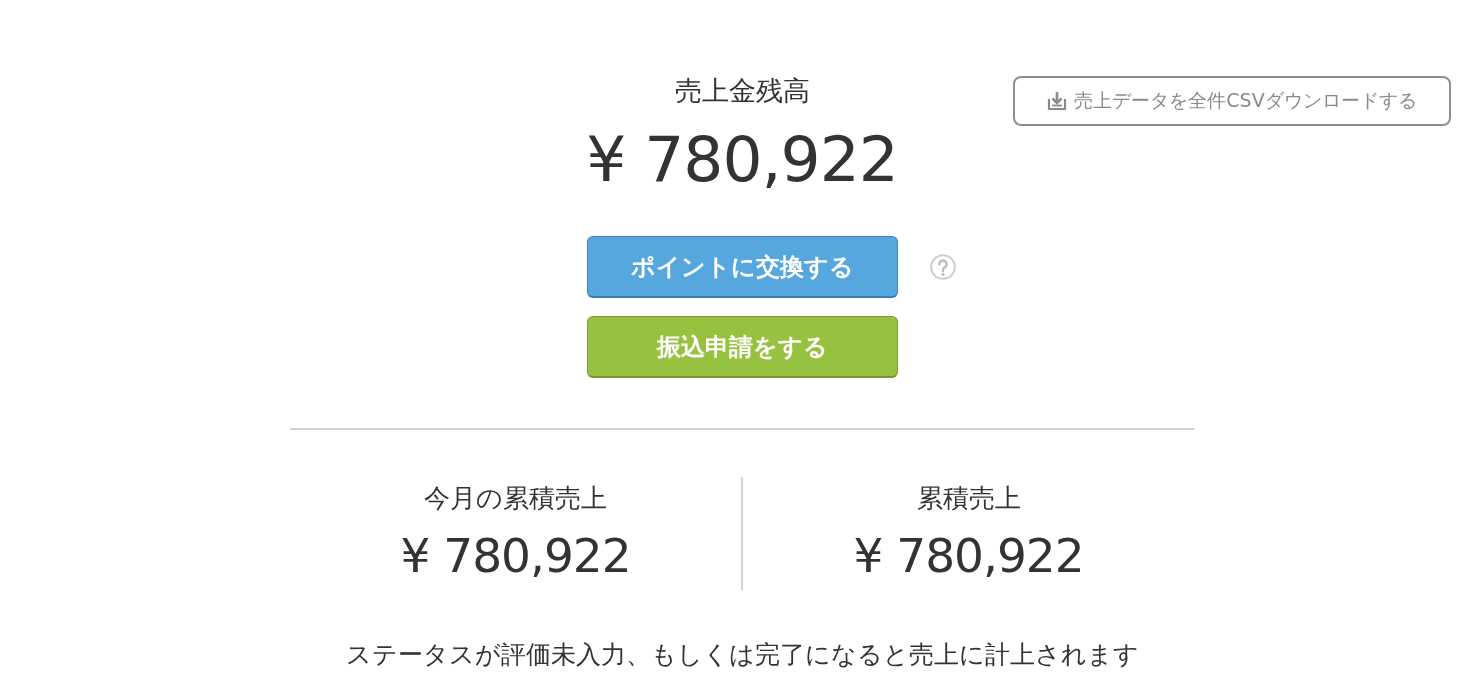 The image size is (1474, 689). Describe the element at coordinates (742, 655) in the screenshot. I see `note-text: ステータスが評価未入力、もしくは完了になると売上に計上されます` at that location.